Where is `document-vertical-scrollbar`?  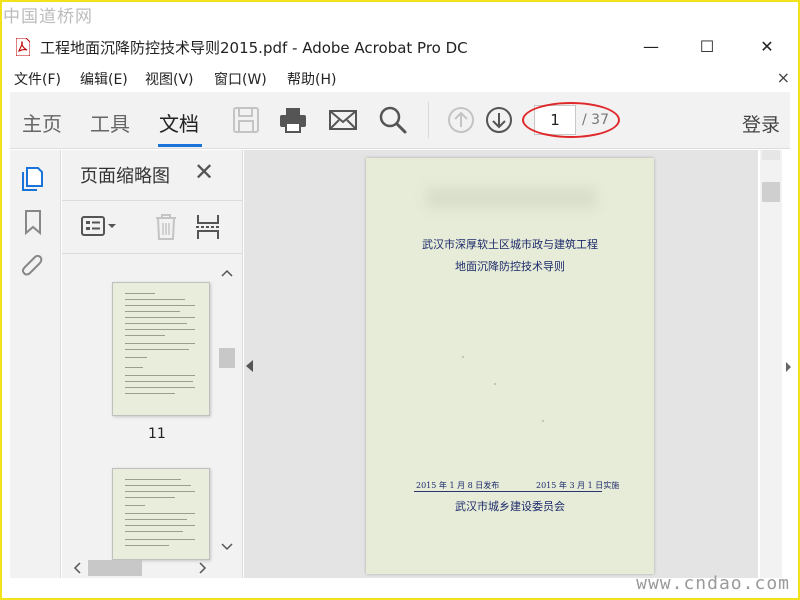 document-vertical-scrollbar is located at coordinates (771, 364).